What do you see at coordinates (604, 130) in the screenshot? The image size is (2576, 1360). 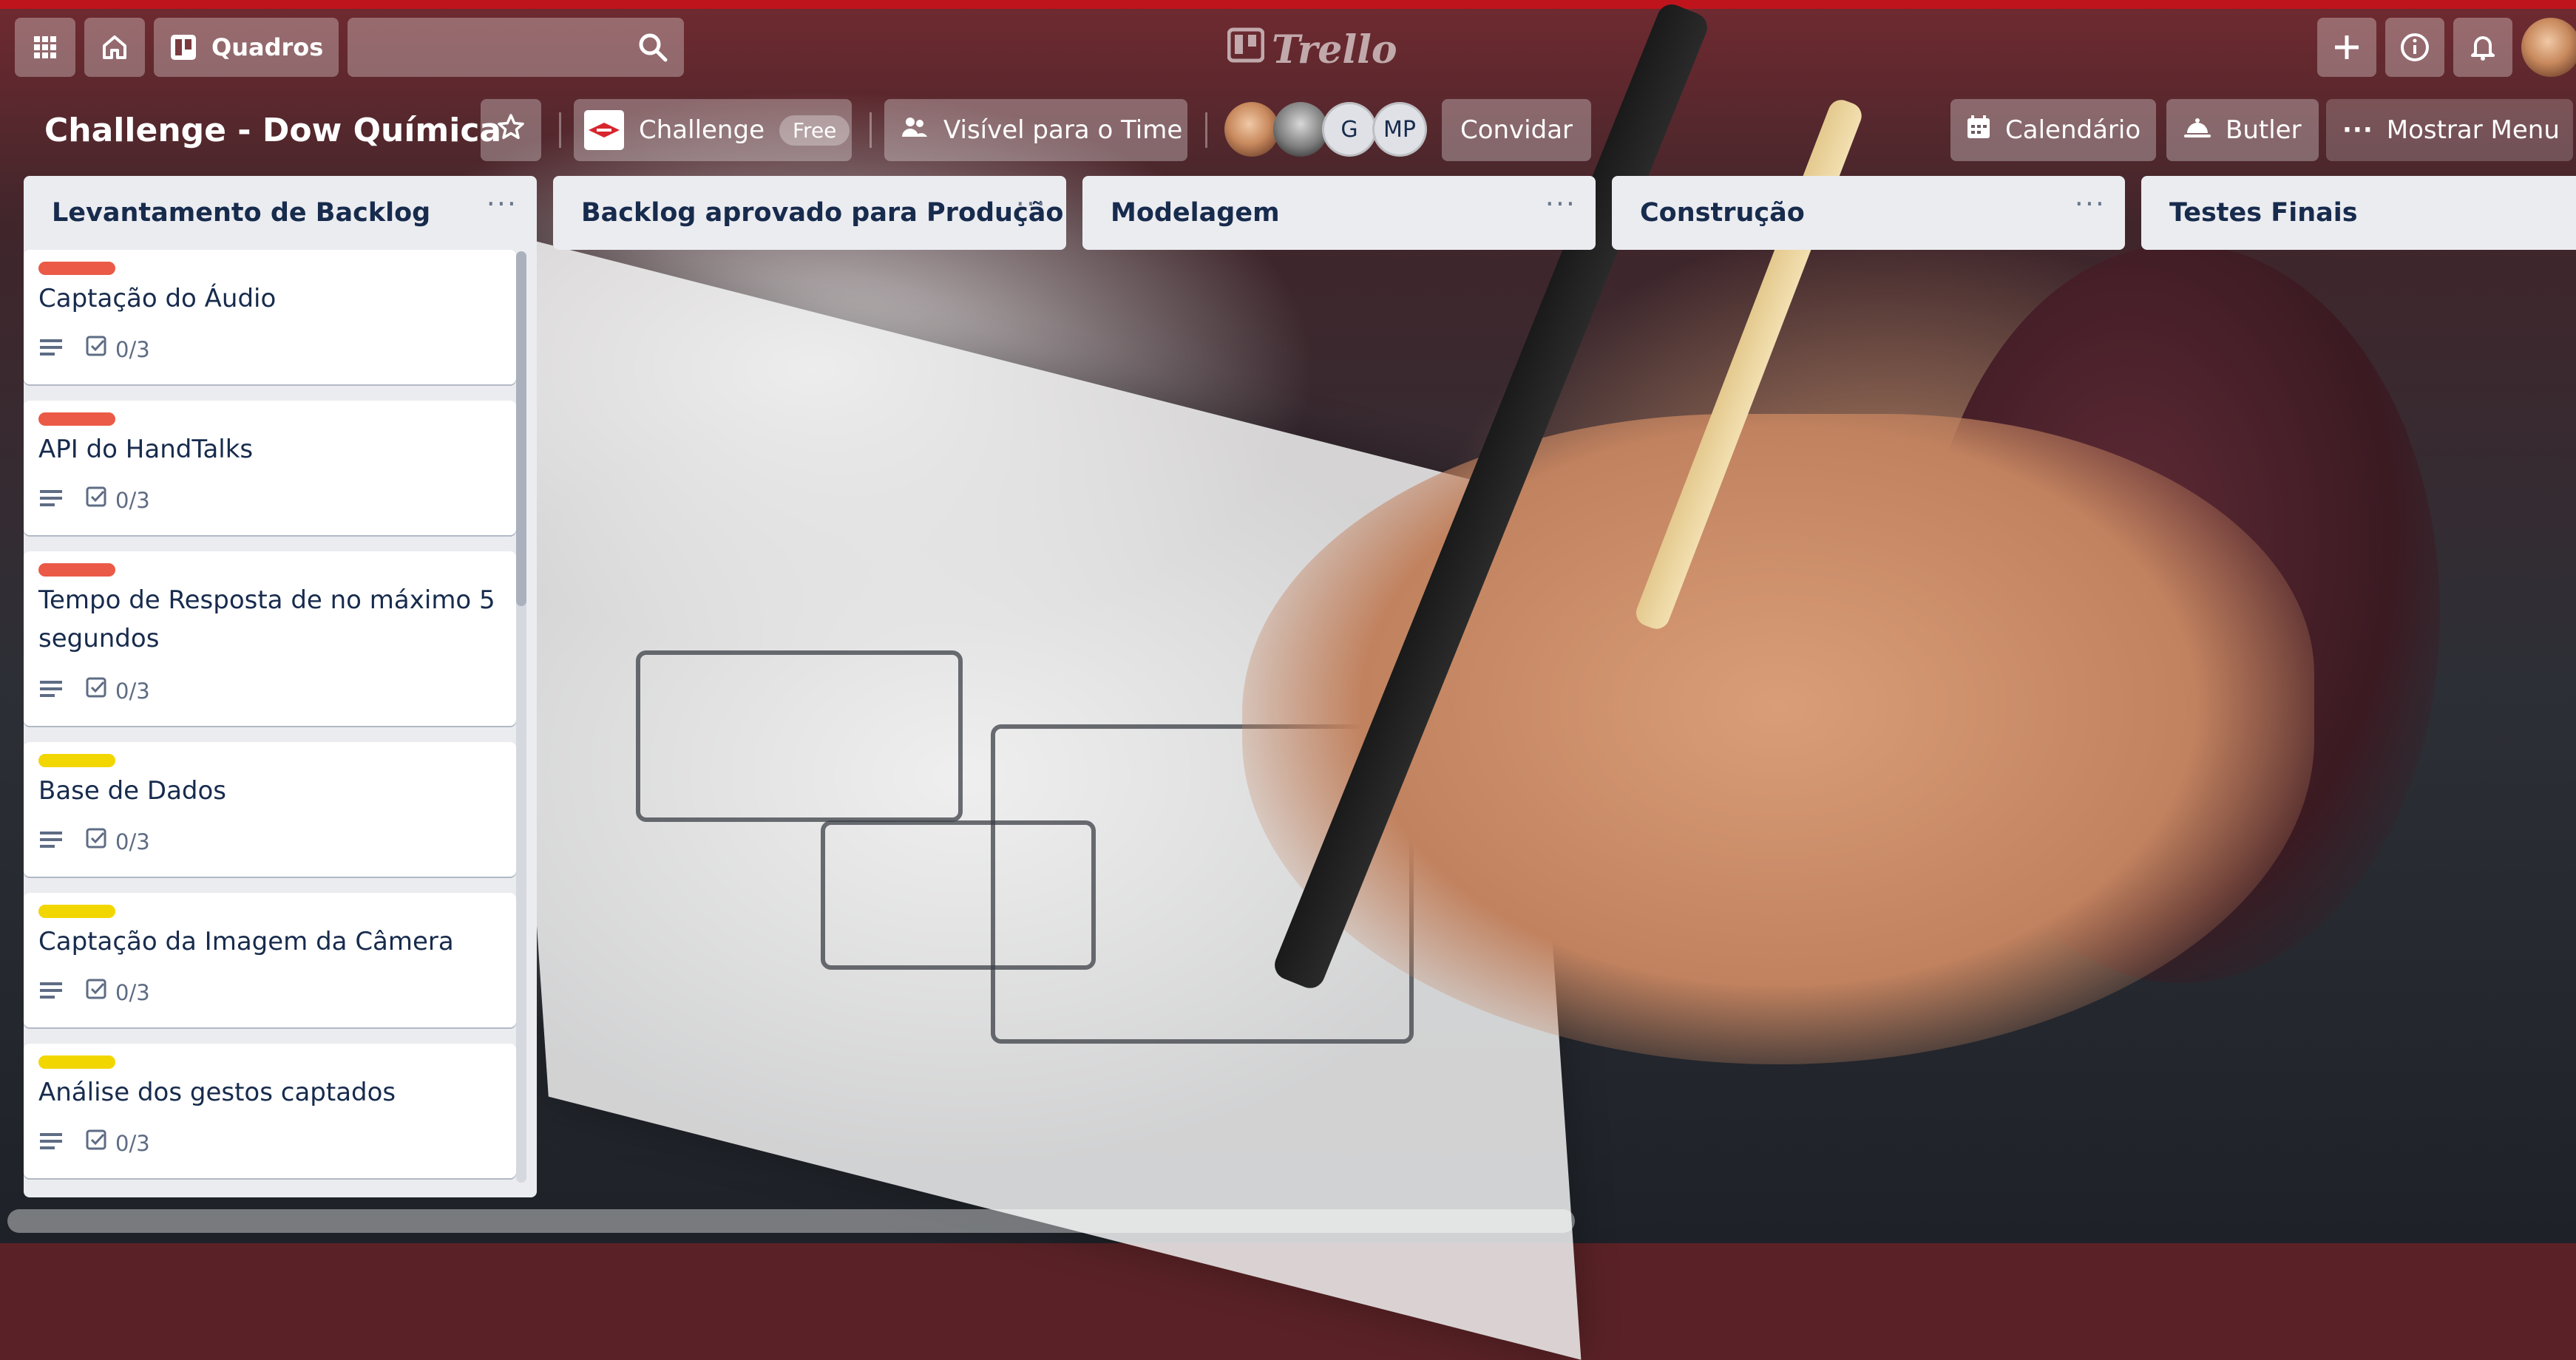 I see `workspace-logo-icon` at bounding box center [604, 130].